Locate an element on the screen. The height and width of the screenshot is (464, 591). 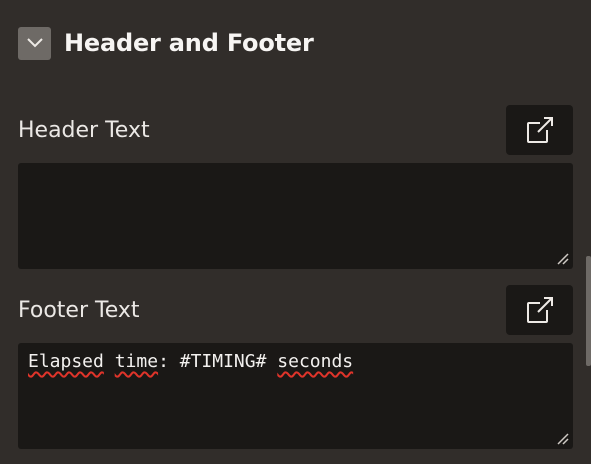
header-text-expand-button is located at coordinates (539, 130).